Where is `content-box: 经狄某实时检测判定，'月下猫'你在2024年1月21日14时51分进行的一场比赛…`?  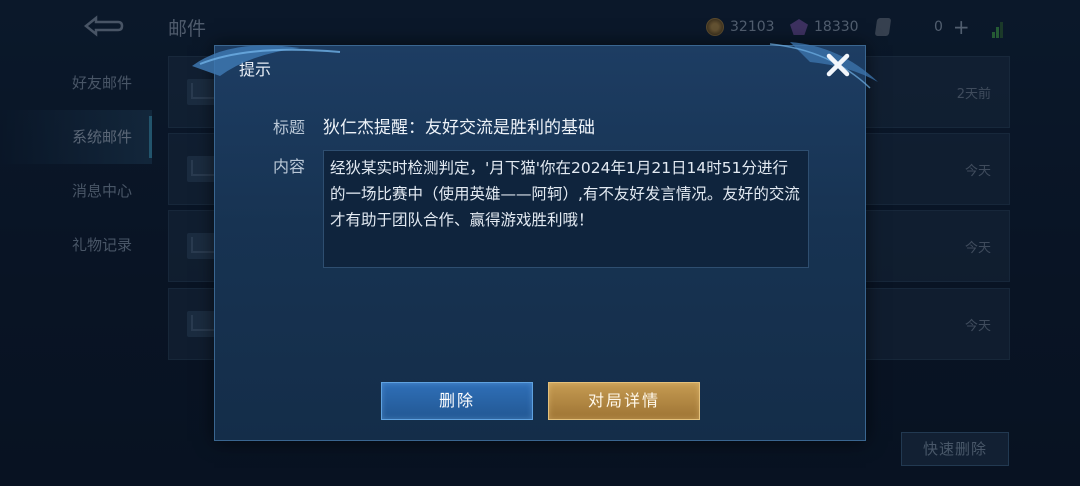
content-box: 经狄某实时检测判定，'月下猫'你在2024年1月21日14时51分进行的一场比赛… is located at coordinates (566, 209).